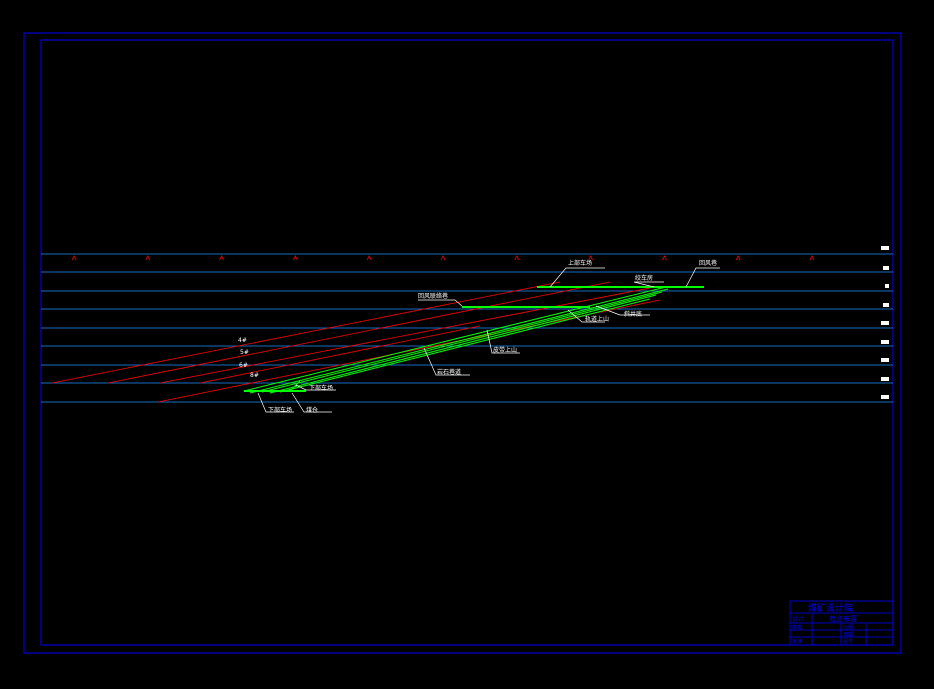 This screenshot has height=689, width=934. Describe the element at coordinates (848, 642) in the screenshot. I see `tb-sheet: 图号` at that location.